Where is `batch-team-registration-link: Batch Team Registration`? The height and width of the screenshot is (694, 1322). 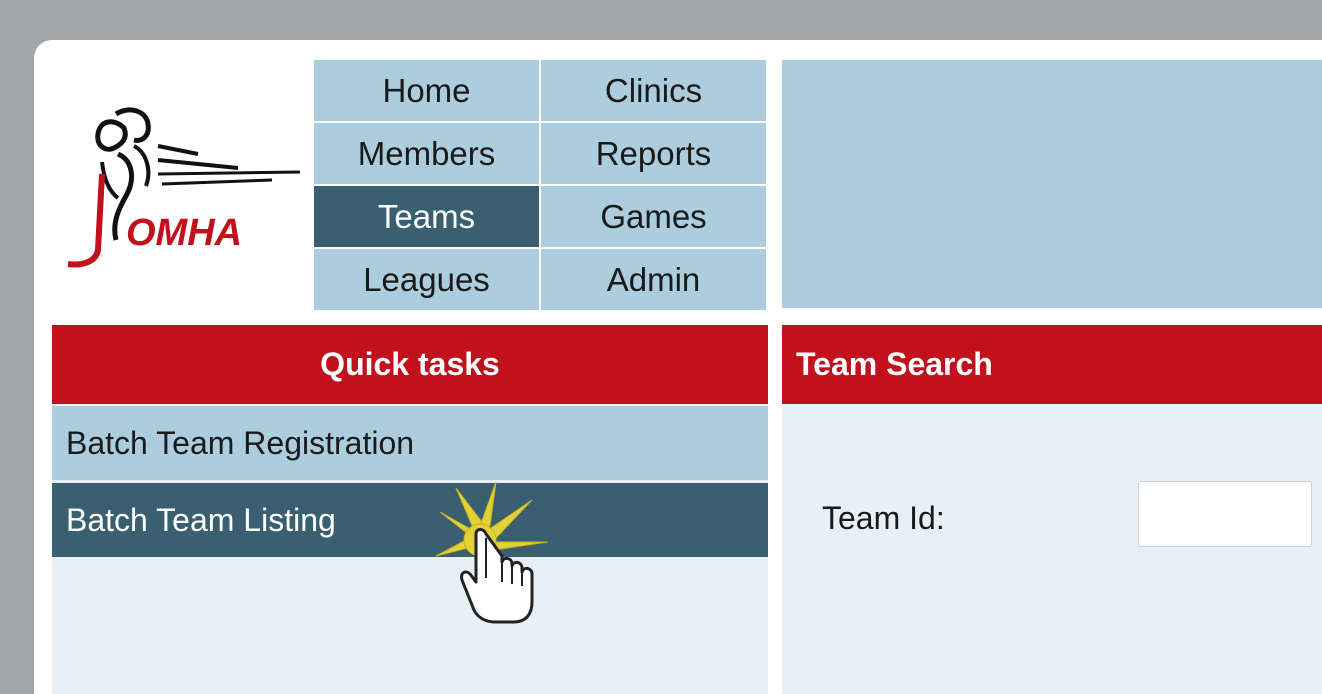 batch-team-registration-link: Batch Team Registration is located at coordinates (410, 443).